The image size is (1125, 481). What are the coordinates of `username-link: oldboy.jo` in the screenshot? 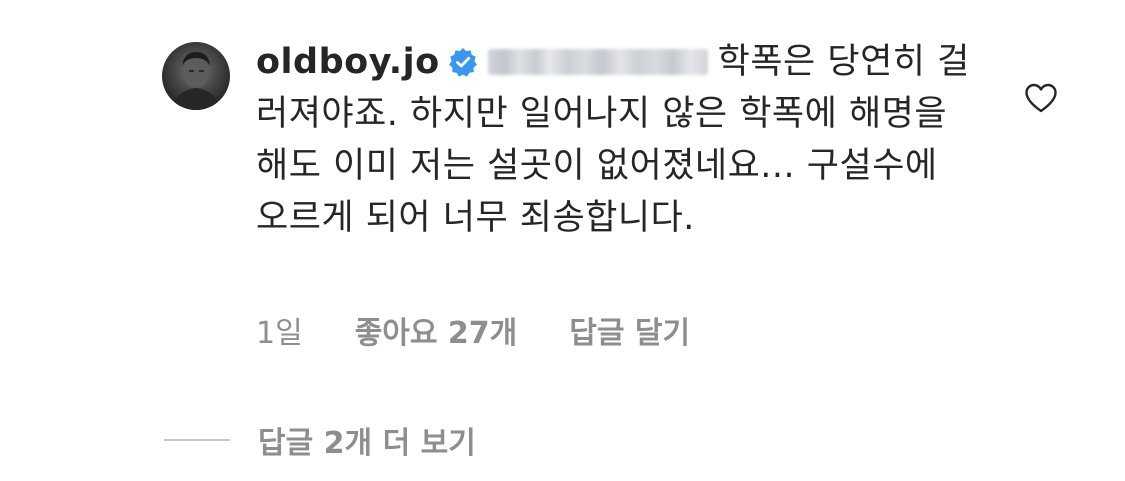 It's located at (348, 62).